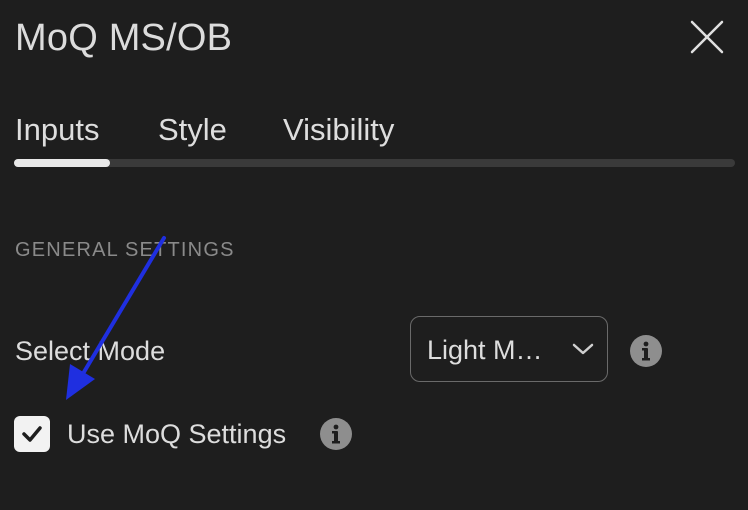  I want to click on tab-track, so click(374, 163).